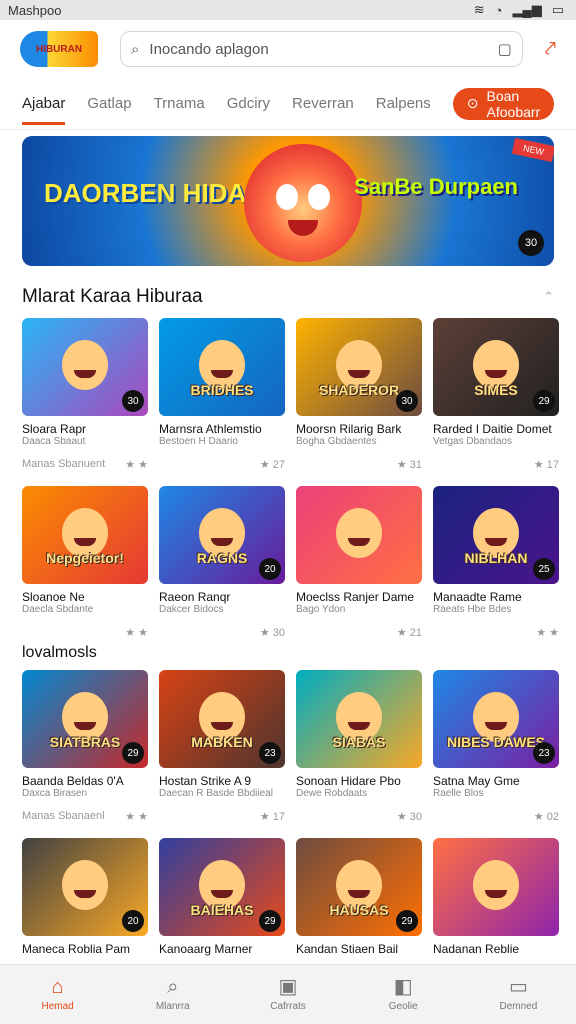 Image resolution: width=576 pixels, height=1024 pixels. I want to click on nav-home: ⌂ Hemad, so click(57, 994).